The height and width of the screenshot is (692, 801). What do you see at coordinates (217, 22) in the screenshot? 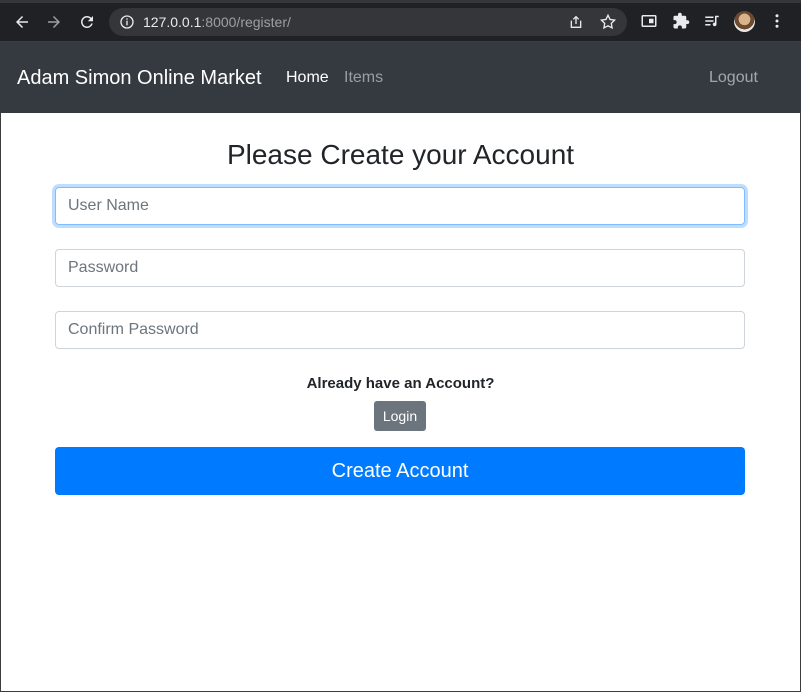
I see `url-text: 127.0.0.1:8000/register/` at bounding box center [217, 22].